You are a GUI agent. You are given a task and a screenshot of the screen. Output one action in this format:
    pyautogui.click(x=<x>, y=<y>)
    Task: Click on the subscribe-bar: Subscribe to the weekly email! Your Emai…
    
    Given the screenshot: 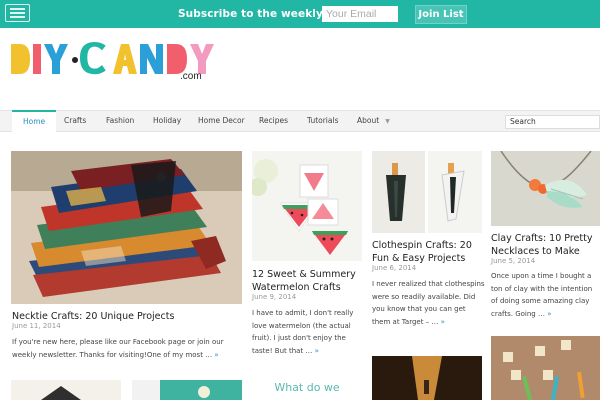 What is the action you would take?
    pyautogui.click(x=300, y=14)
    